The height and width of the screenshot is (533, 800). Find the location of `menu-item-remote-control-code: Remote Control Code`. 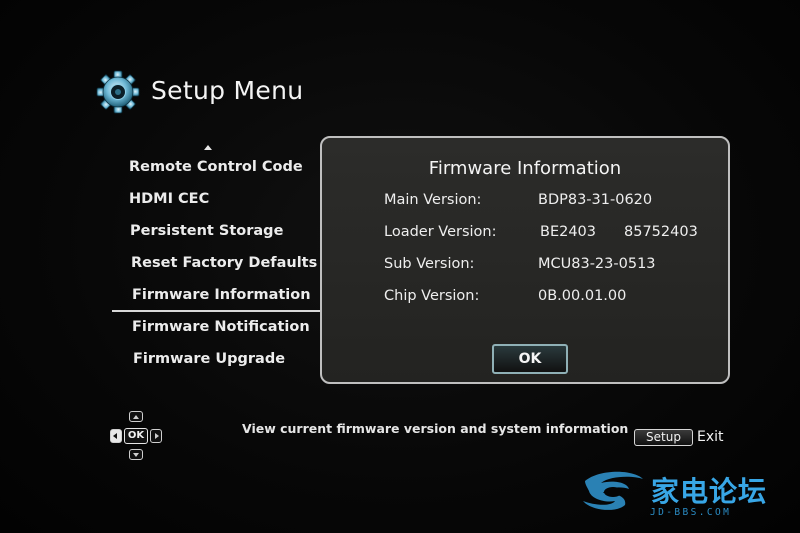

menu-item-remote-control-code: Remote Control Code is located at coordinates (216, 167).